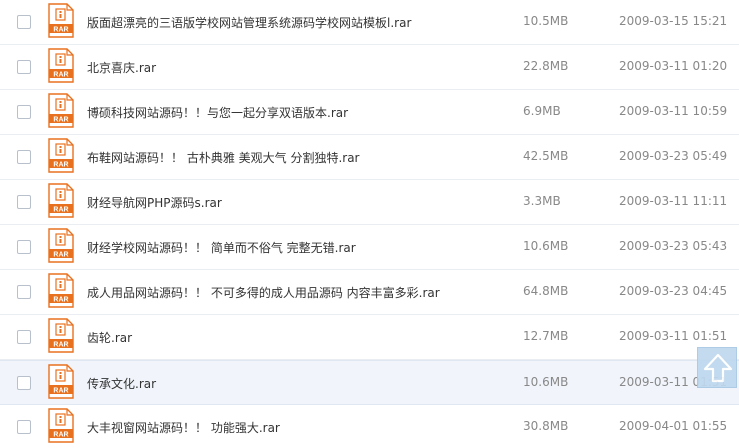 The height and width of the screenshot is (448, 739). What do you see at coordinates (546, 426) in the screenshot?
I see `file-size: 30.8MB` at bounding box center [546, 426].